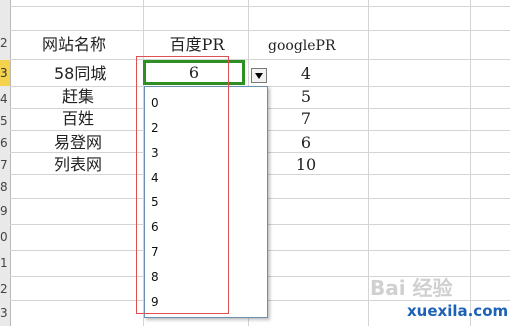 The width and height of the screenshot is (510, 326). Describe the element at coordinates (155, 227) in the screenshot. I see `dropdown-option: 6` at that location.